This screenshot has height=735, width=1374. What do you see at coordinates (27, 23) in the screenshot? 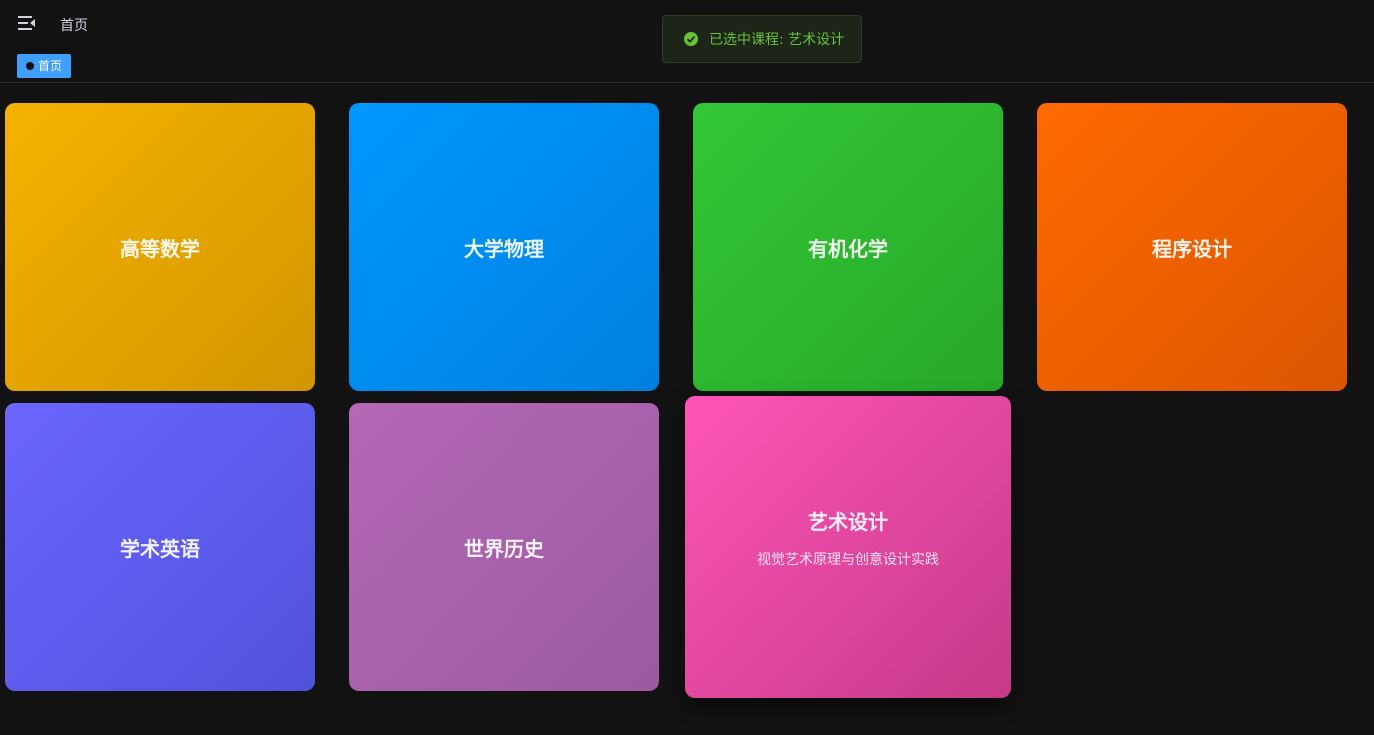
I see `menu-fold-icon` at bounding box center [27, 23].